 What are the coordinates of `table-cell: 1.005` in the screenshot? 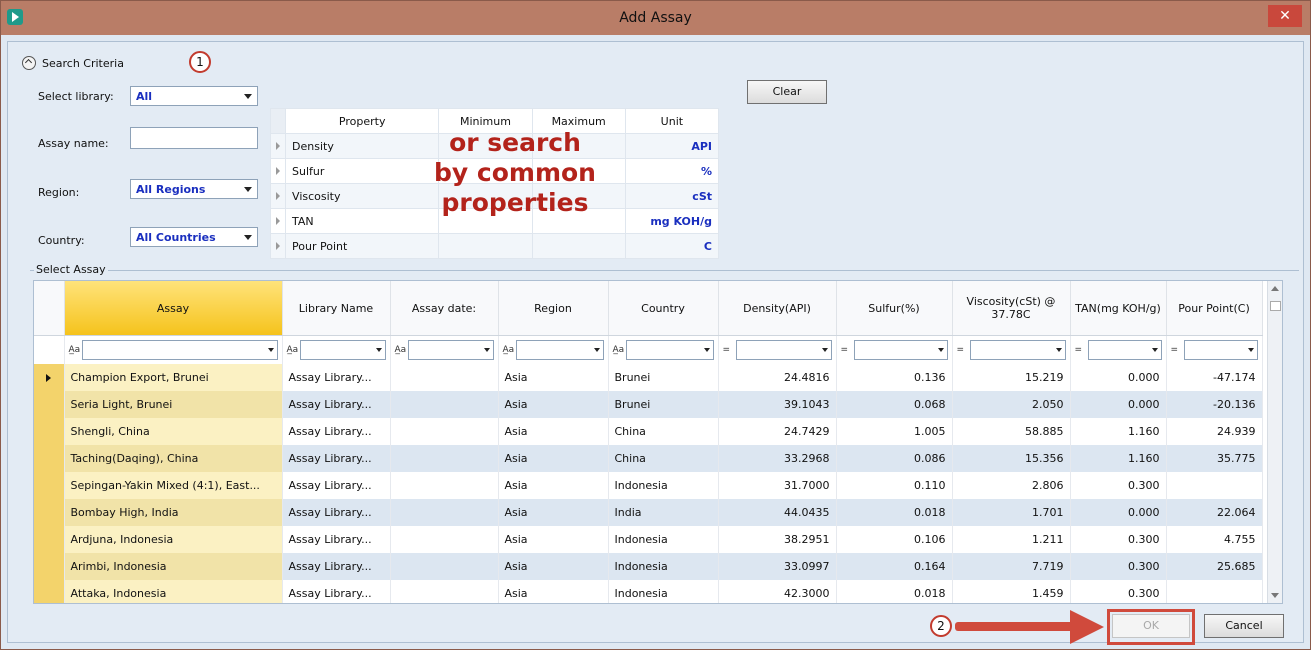 It's located at (894, 431).